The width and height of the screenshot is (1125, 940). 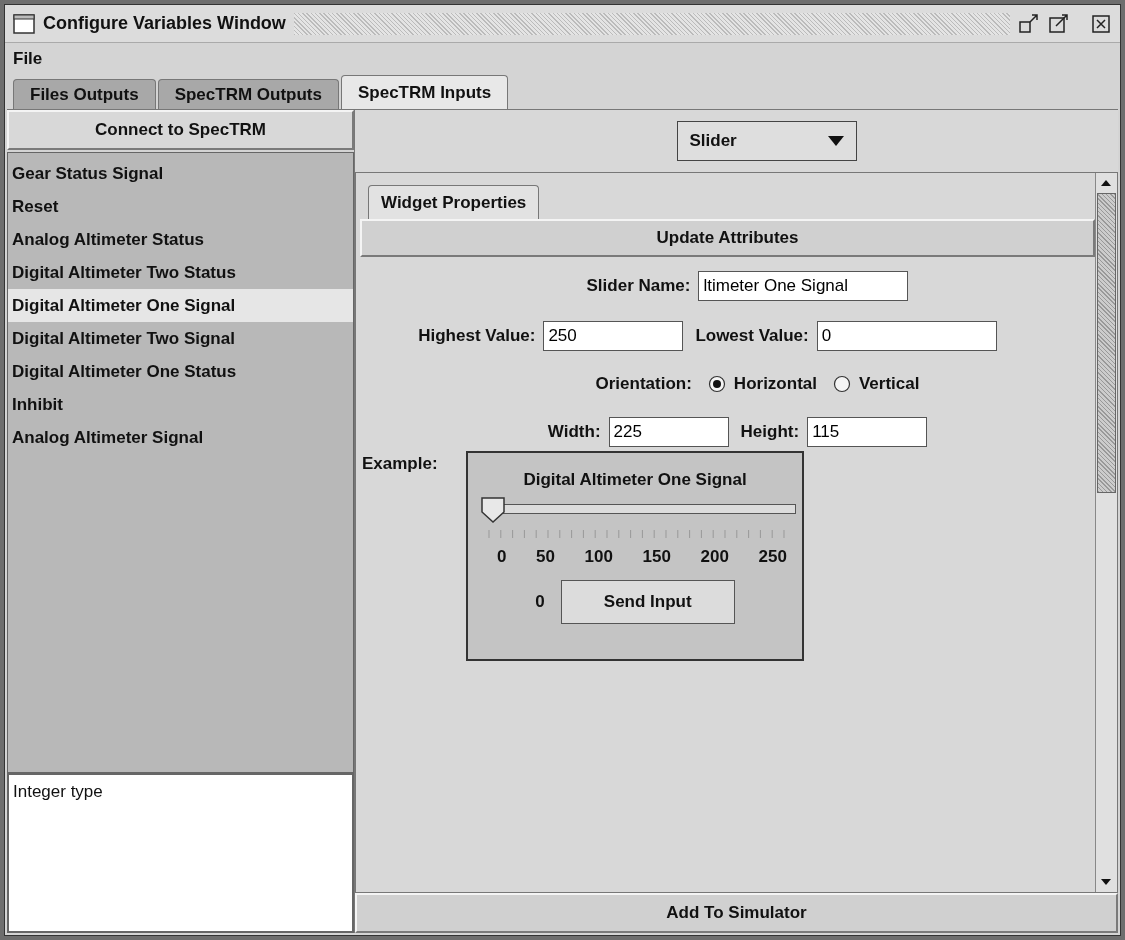 What do you see at coordinates (906, 336) in the screenshot?
I see `text-field: 0` at bounding box center [906, 336].